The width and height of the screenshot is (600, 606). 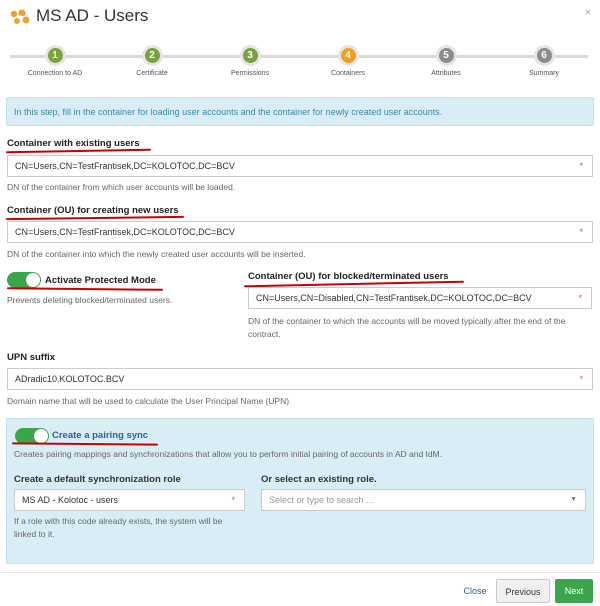 I want to click on step-number: 3, so click(x=250, y=55).